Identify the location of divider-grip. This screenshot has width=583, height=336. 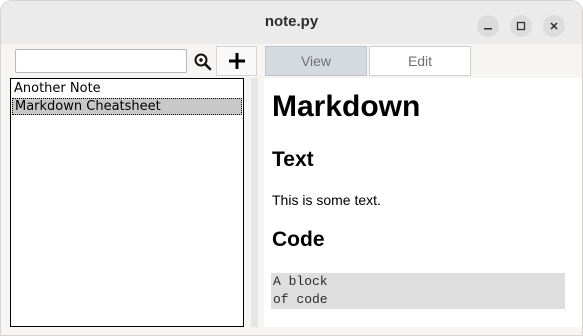
(254, 202).